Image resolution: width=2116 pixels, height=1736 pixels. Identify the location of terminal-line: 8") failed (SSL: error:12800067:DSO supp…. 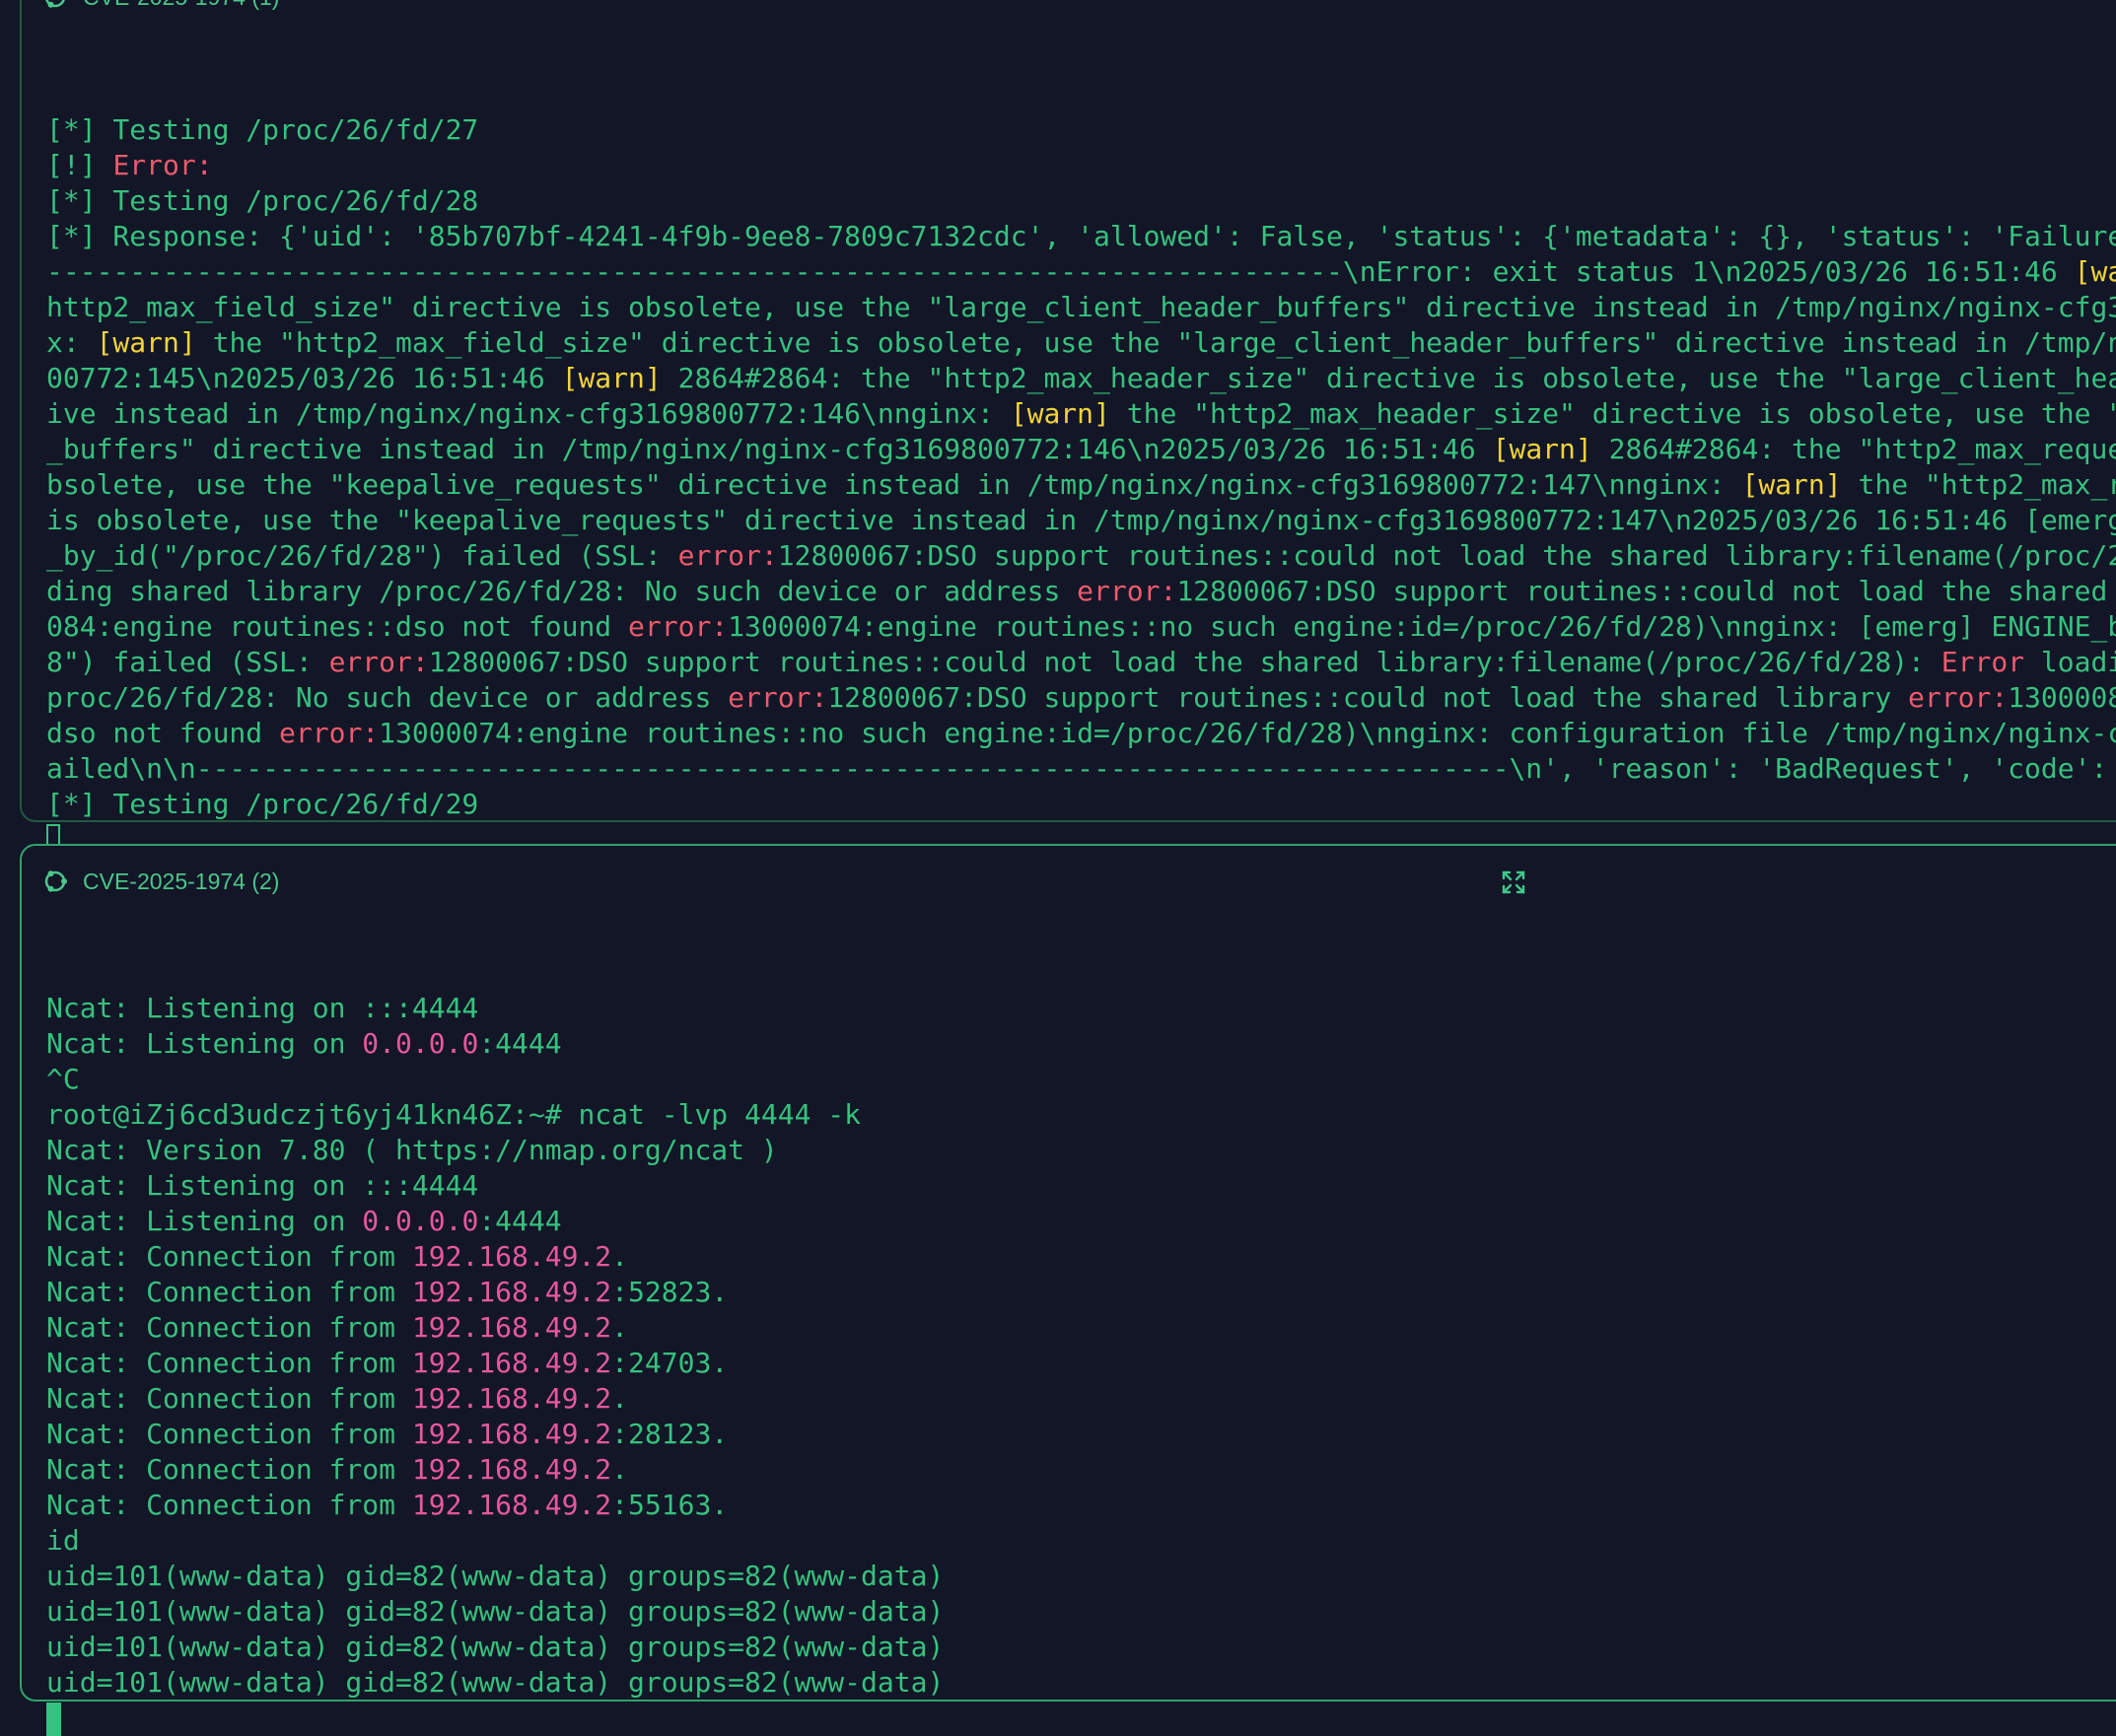
(1081, 662).